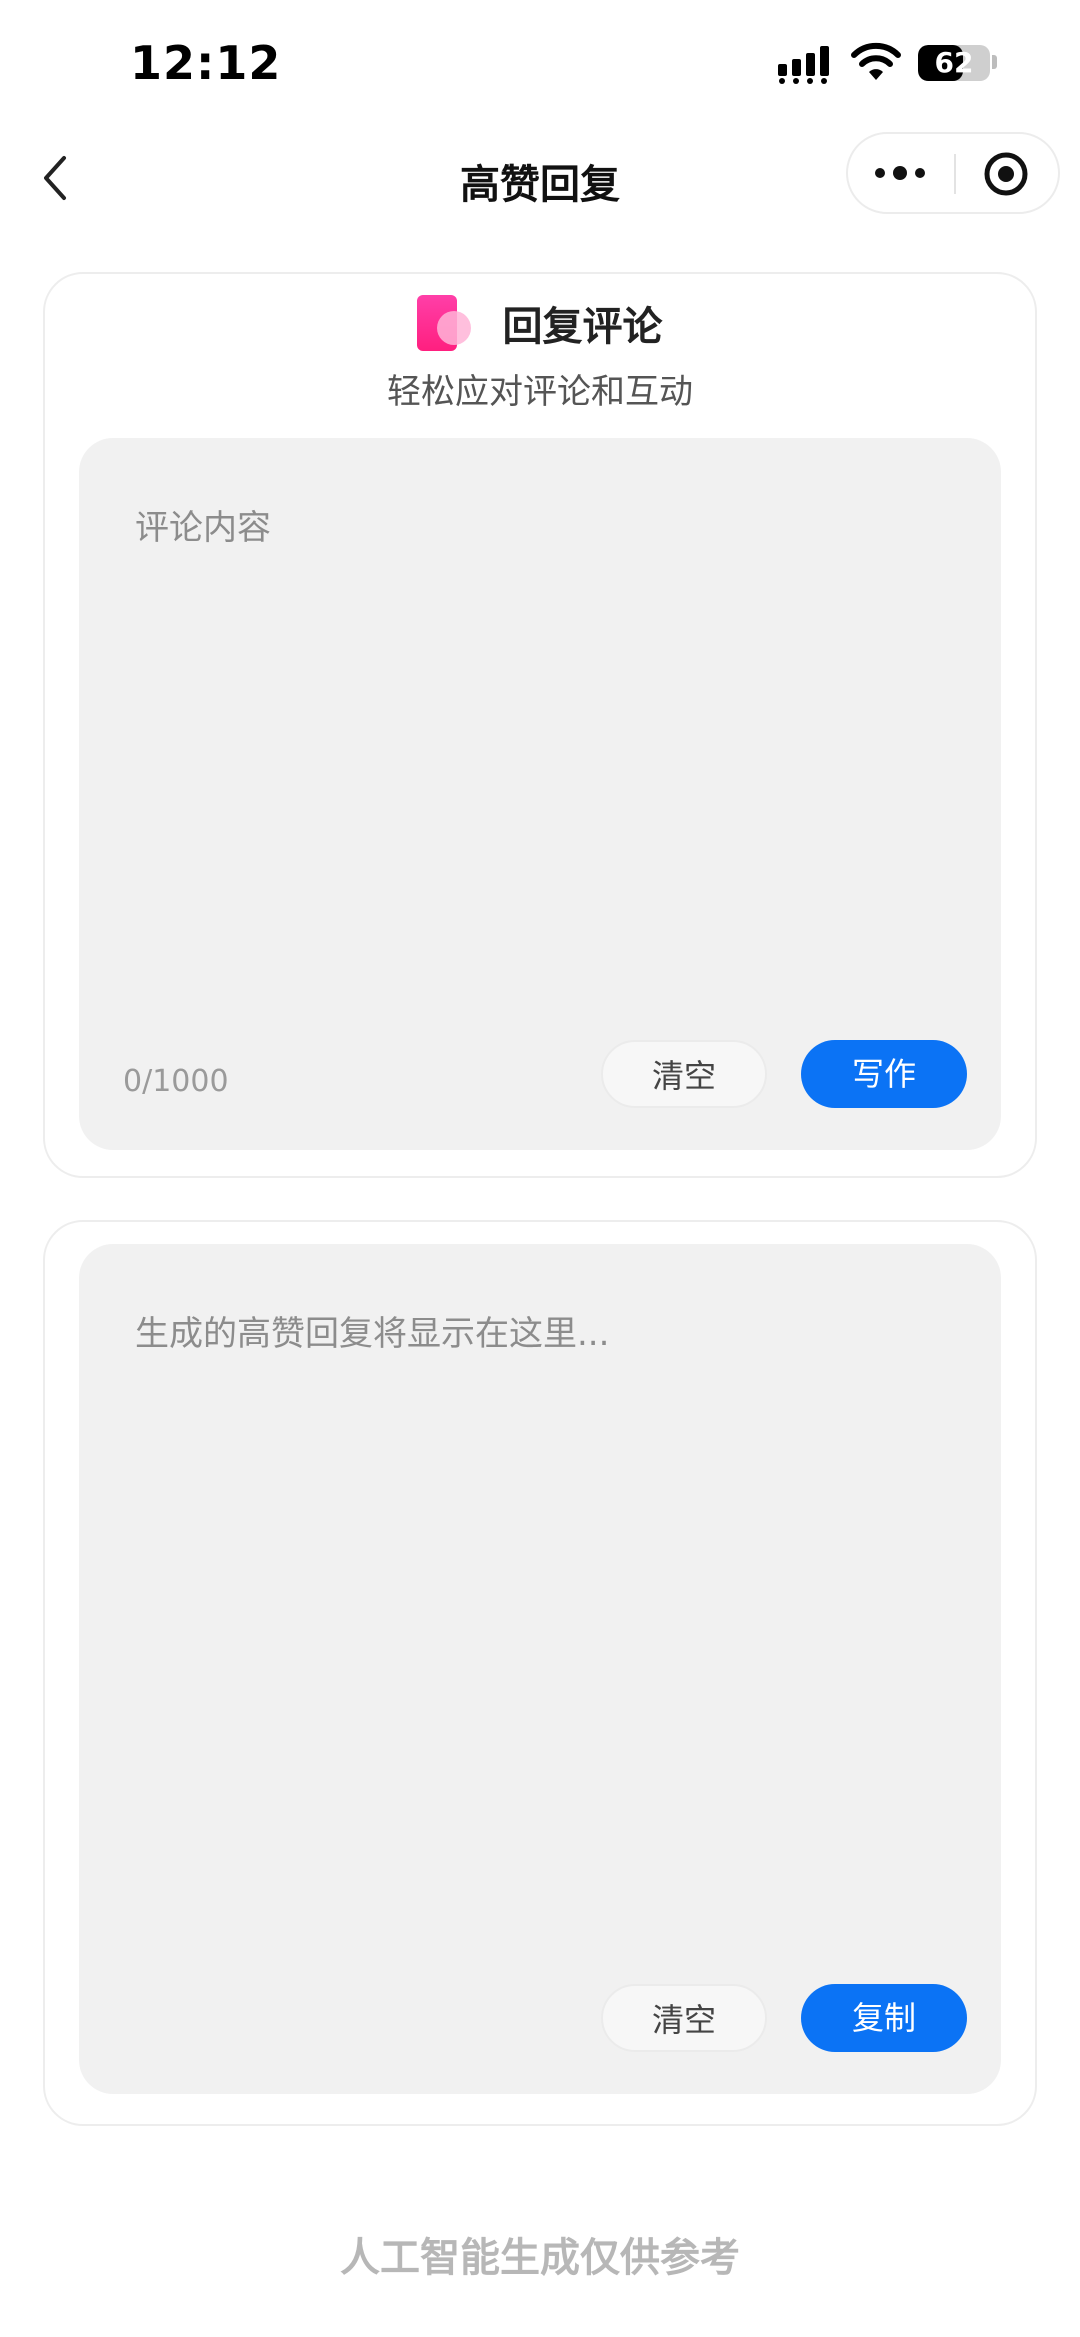 The width and height of the screenshot is (1080, 2337). Describe the element at coordinates (900, 173) in the screenshot. I see `more-dots-icon` at that location.